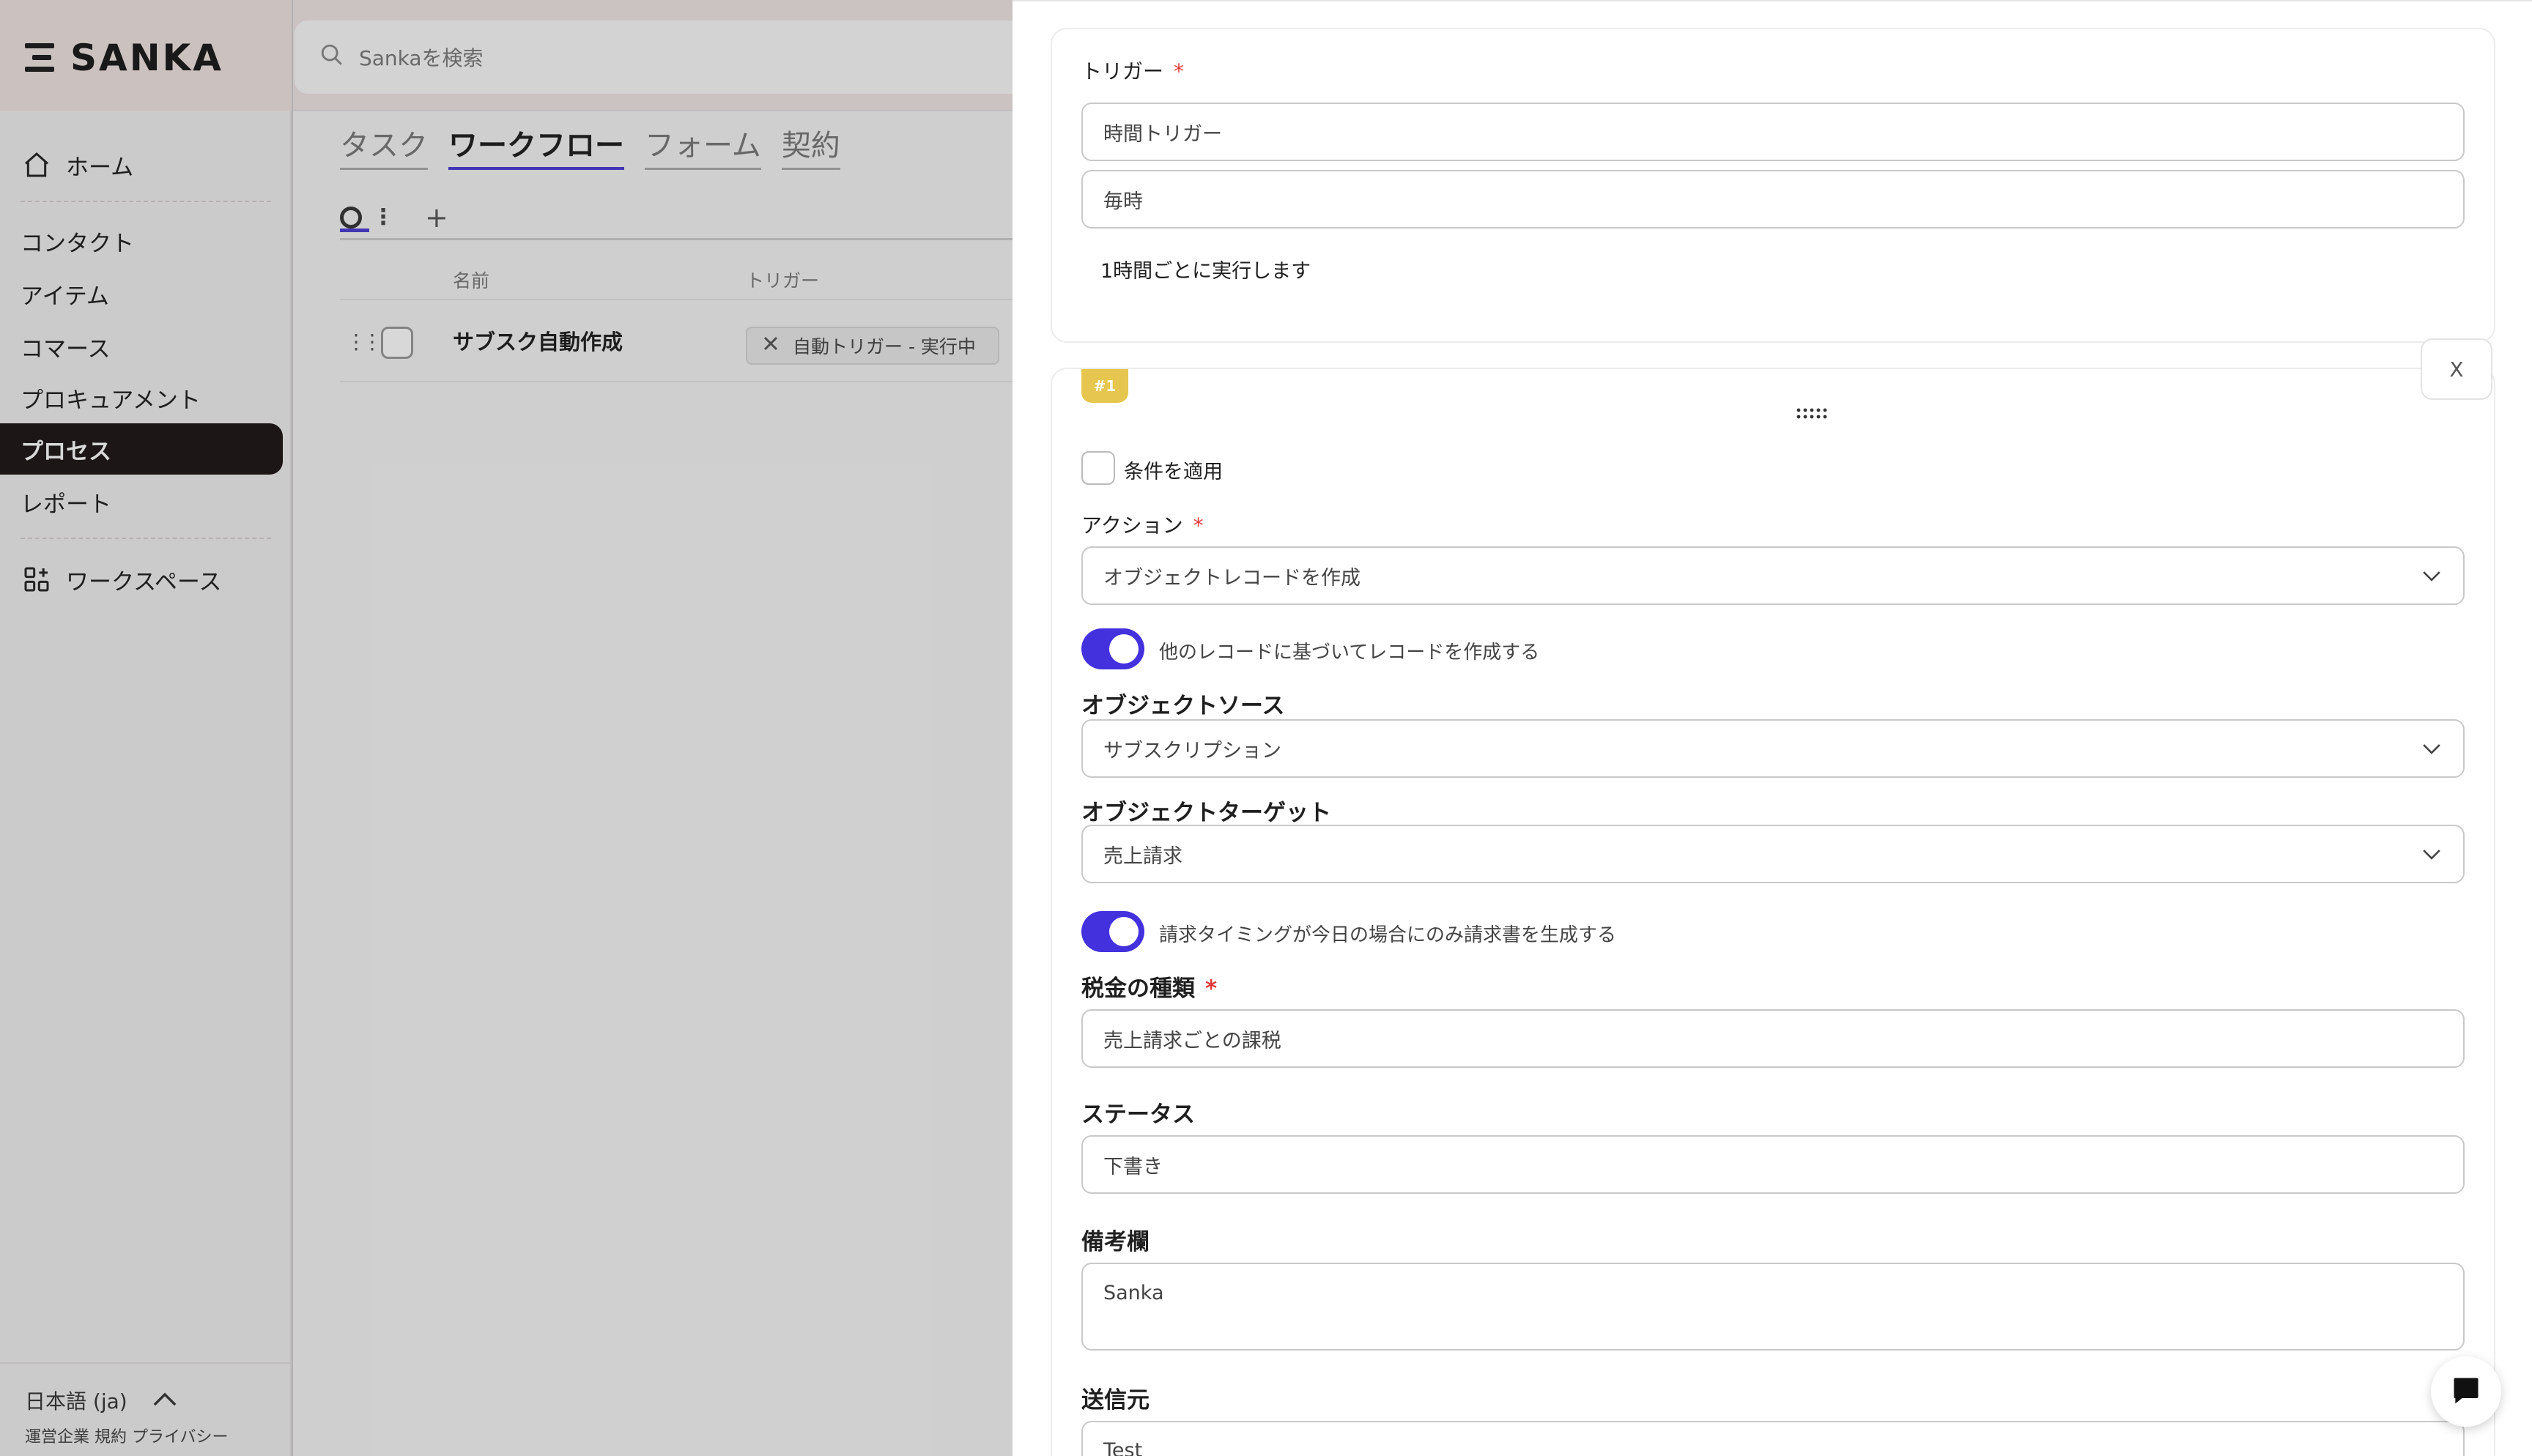  What do you see at coordinates (1773, 1165) in the screenshot?
I see `status-field: 下書き` at bounding box center [1773, 1165].